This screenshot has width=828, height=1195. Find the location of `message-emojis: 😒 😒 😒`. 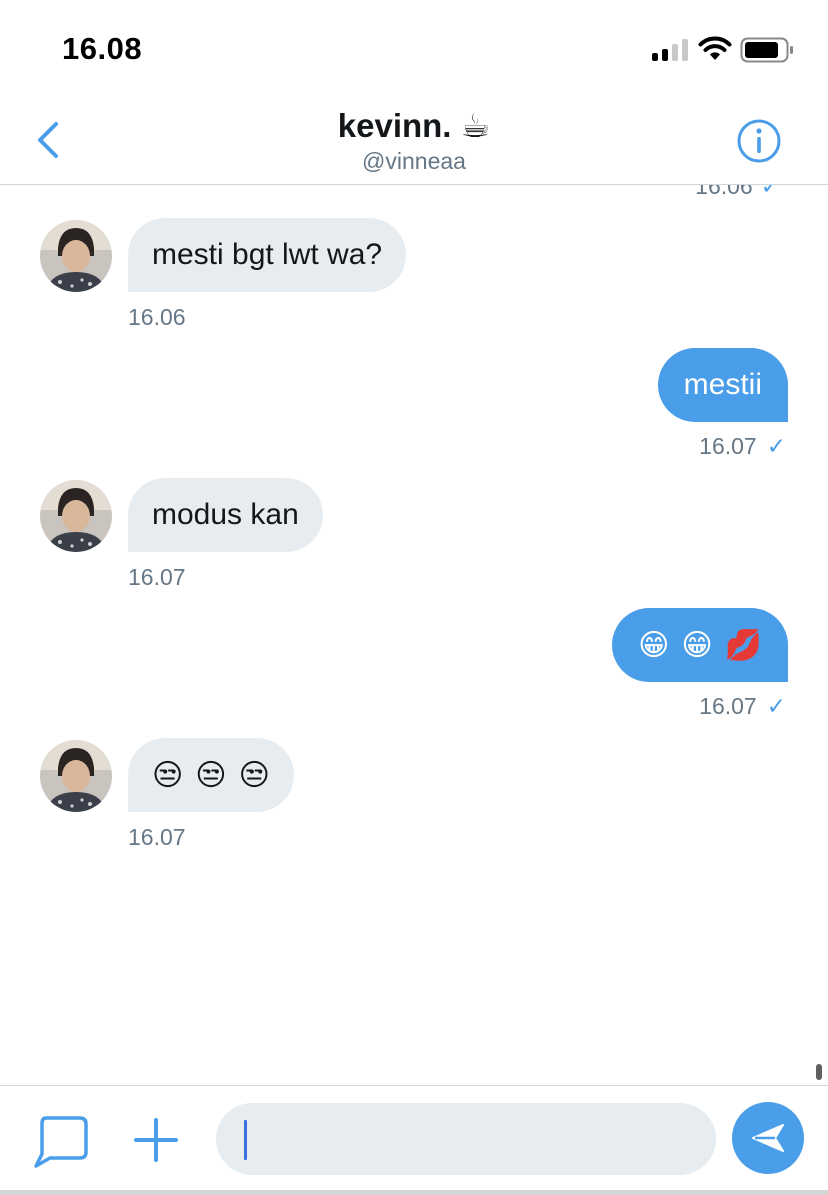

message-emojis: 😒 😒 😒 is located at coordinates (211, 775).